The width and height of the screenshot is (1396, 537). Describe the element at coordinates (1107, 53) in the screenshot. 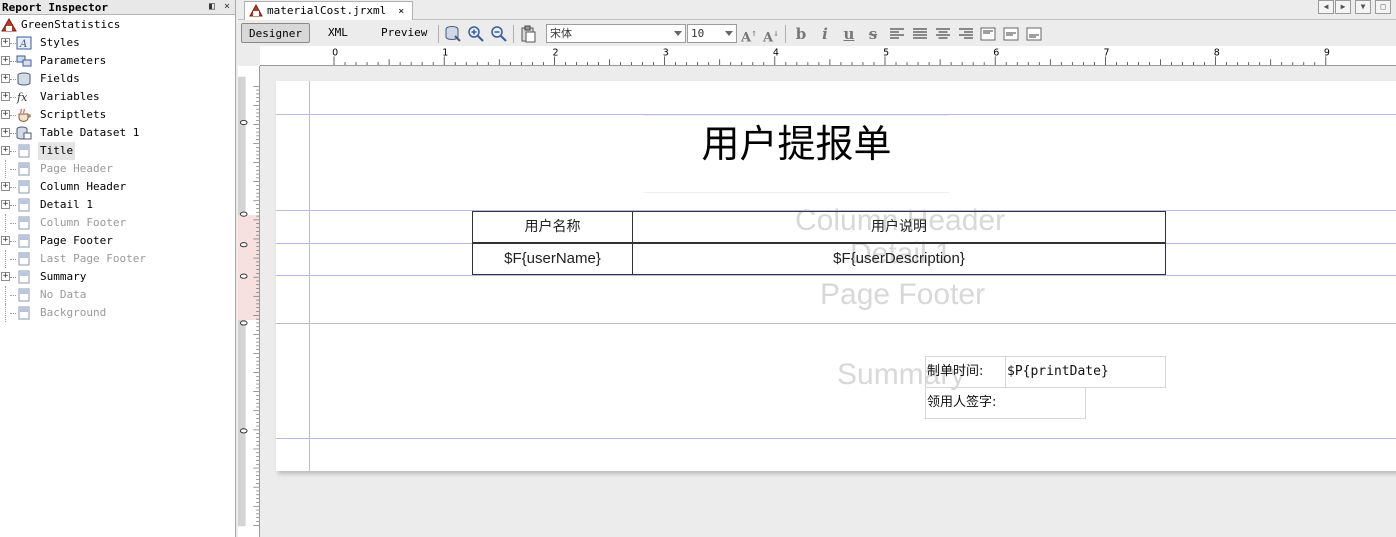

I see `ruler-label: 7` at that location.